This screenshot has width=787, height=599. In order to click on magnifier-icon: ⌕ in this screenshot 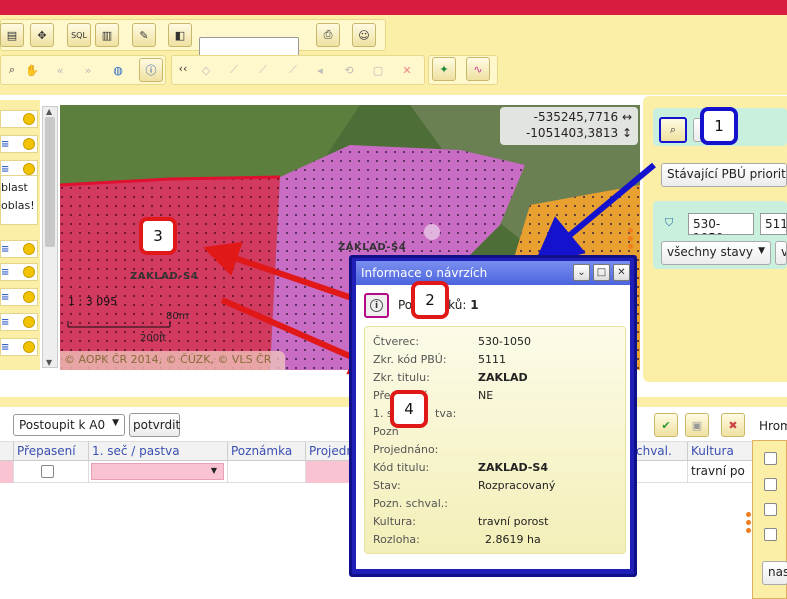, I will do `click(673, 130)`.